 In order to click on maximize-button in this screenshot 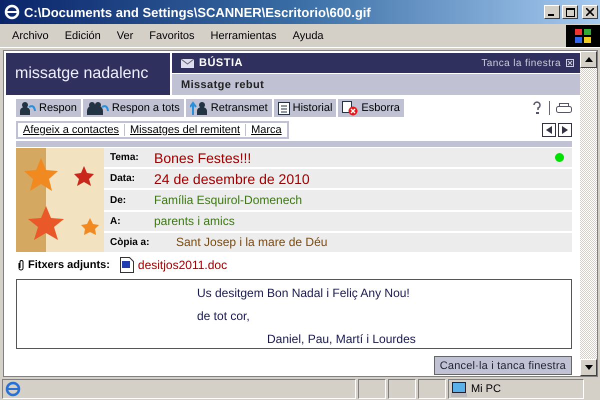, I will do `click(570, 12)`.